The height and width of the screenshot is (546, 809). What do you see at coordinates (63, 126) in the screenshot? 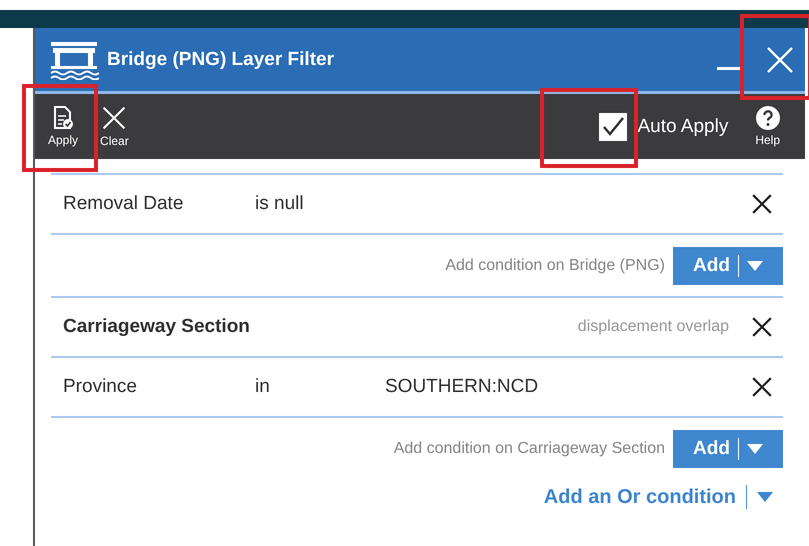
I see `apply-button: Apply` at bounding box center [63, 126].